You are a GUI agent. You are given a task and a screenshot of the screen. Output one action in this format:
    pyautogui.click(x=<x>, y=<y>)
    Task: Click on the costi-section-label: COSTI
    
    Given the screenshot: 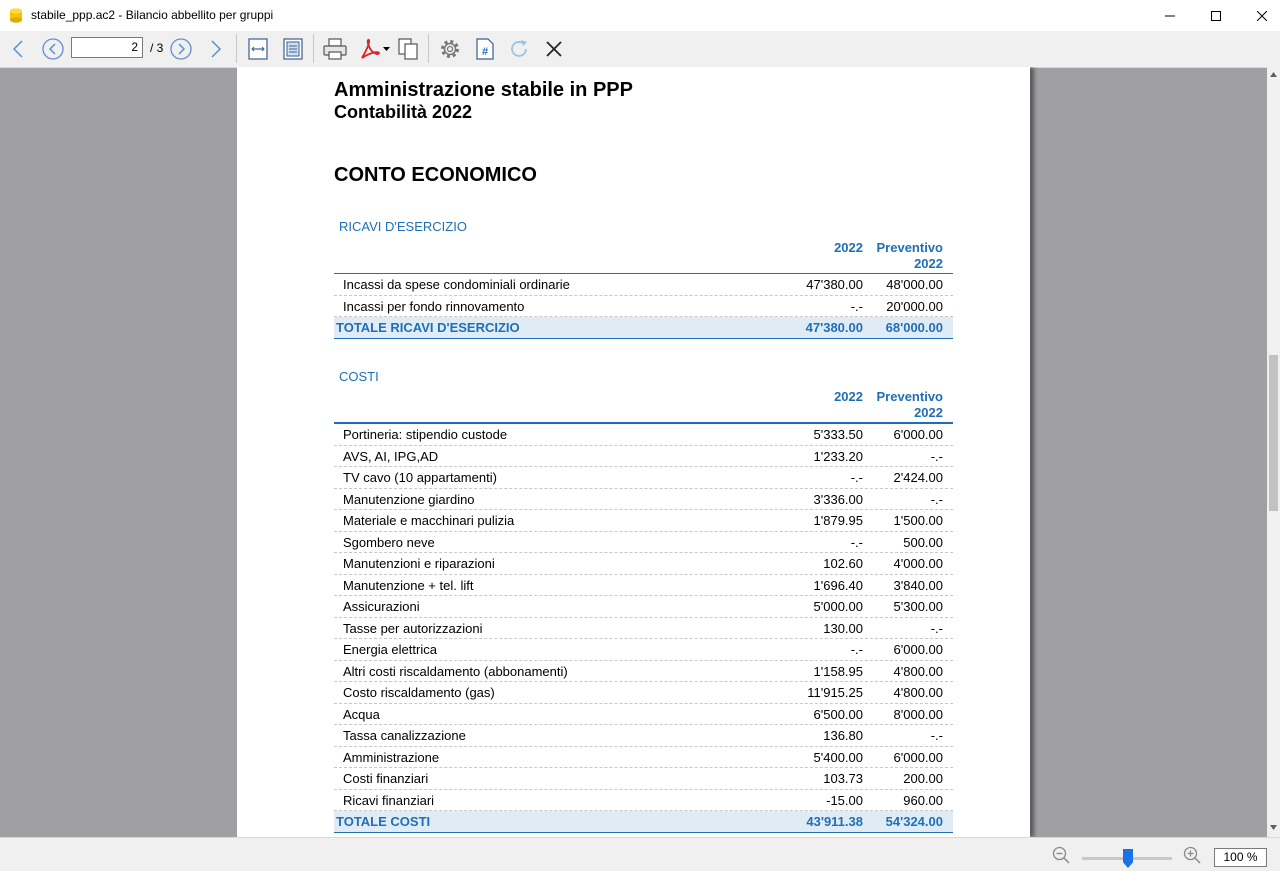 What is the action you would take?
    pyautogui.click(x=359, y=376)
    